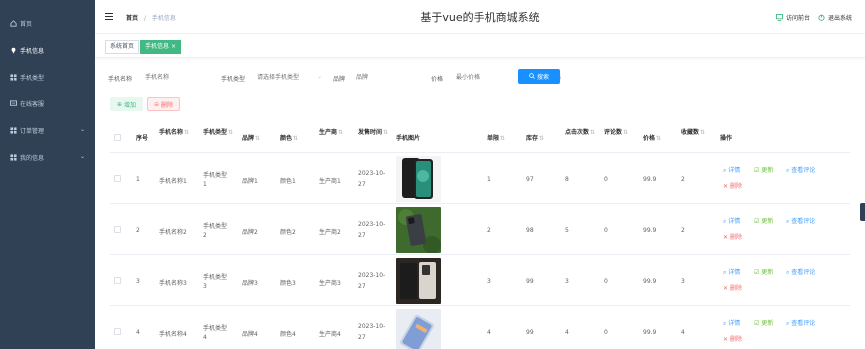  What do you see at coordinates (32, 78) in the screenshot?
I see `sidebar-item-label: 手机类型` at bounding box center [32, 78].